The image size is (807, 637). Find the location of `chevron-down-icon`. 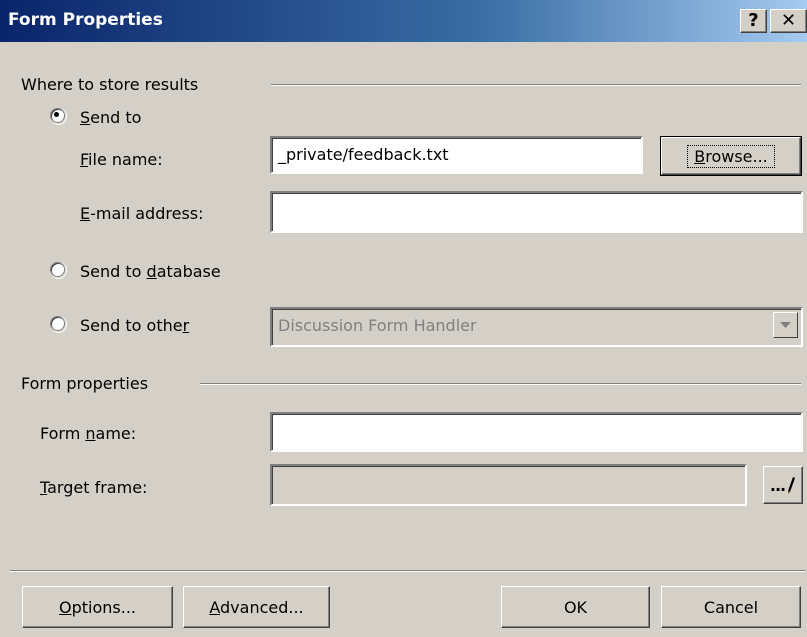

chevron-down-icon is located at coordinates (785, 324).